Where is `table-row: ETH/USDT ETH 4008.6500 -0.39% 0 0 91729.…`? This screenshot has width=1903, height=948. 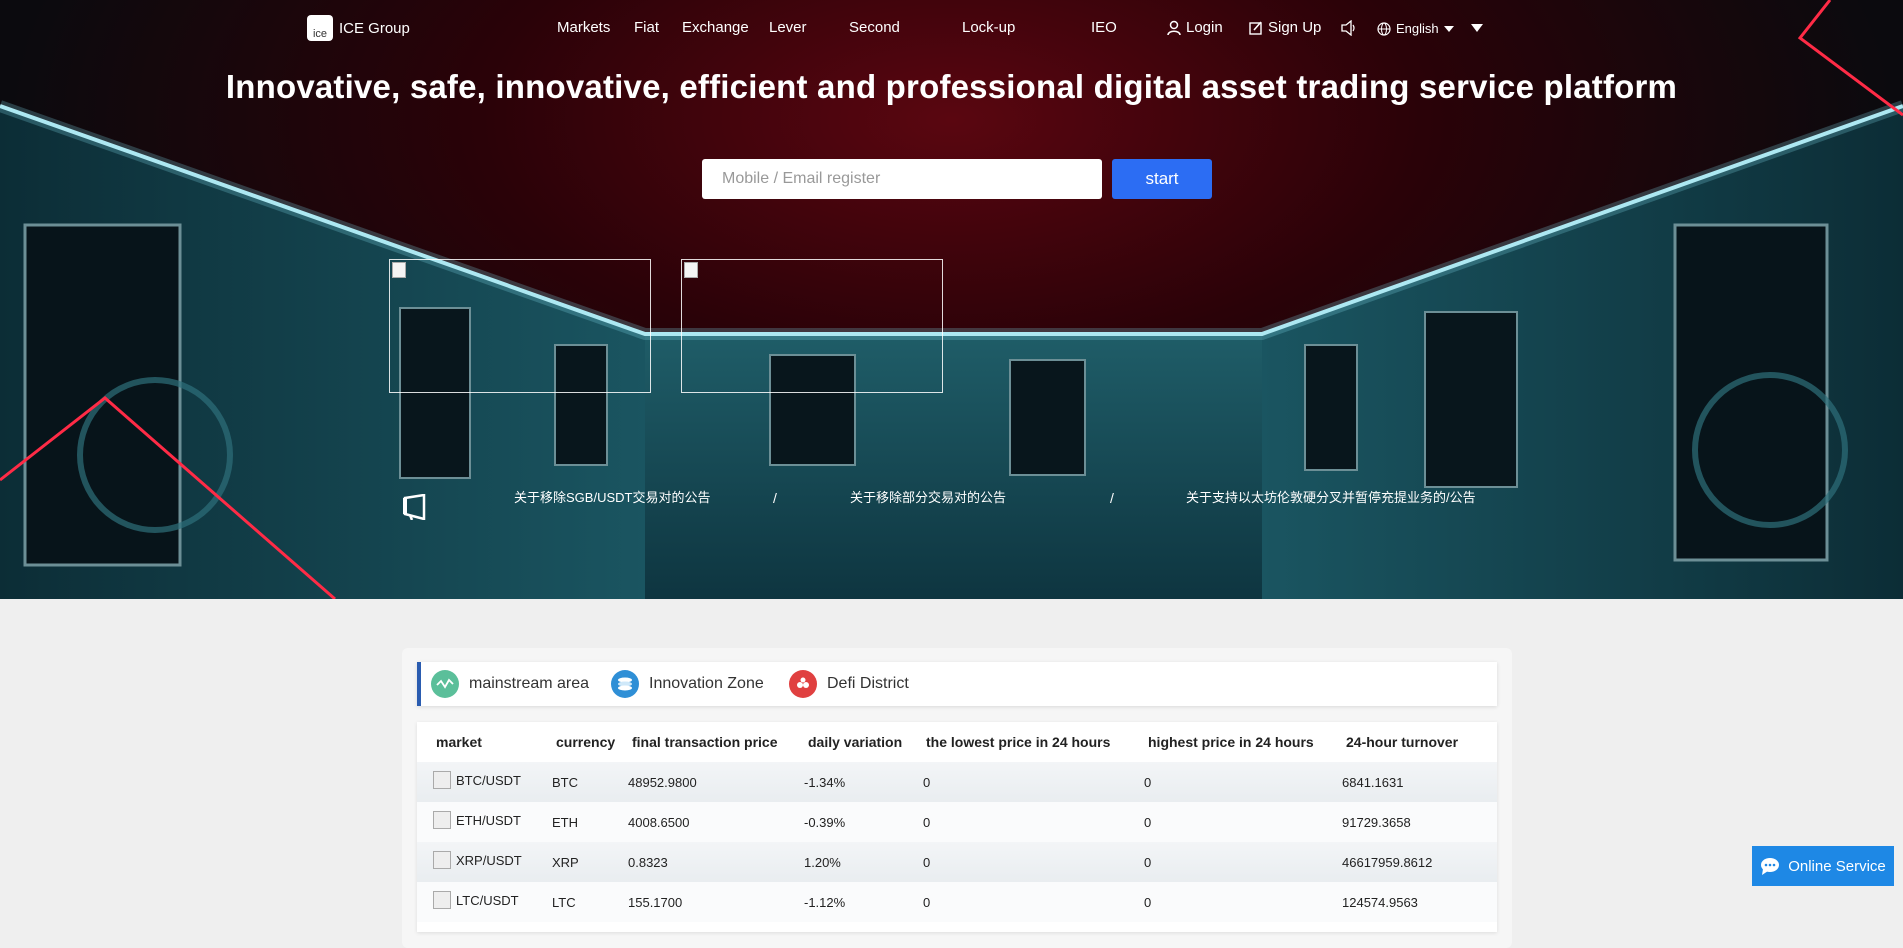 table-row: ETH/USDT ETH 4008.6500 -0.39% 0 0 91729.… is located at coordinates (957, 822).